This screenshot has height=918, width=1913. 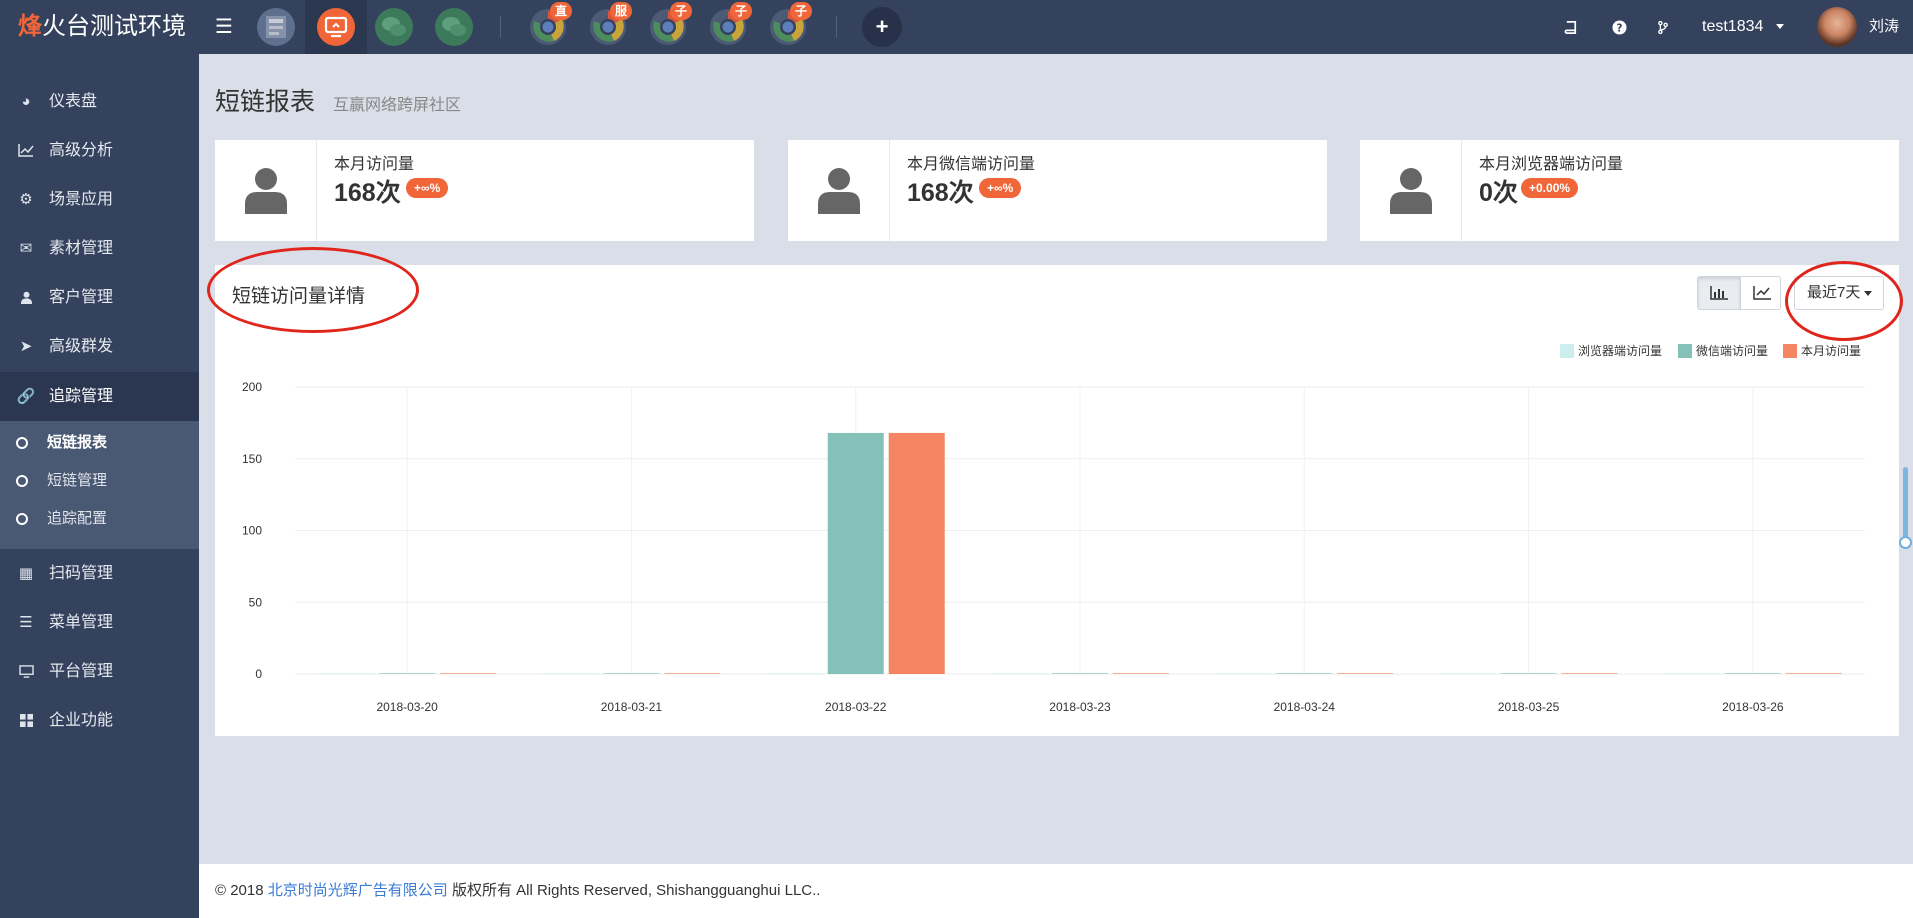 What do you see at coordinates (397, 105) in the screenshot?
I see `page-subtitle: 互赢网络跨屏社区` at bounding box center [397, 105].